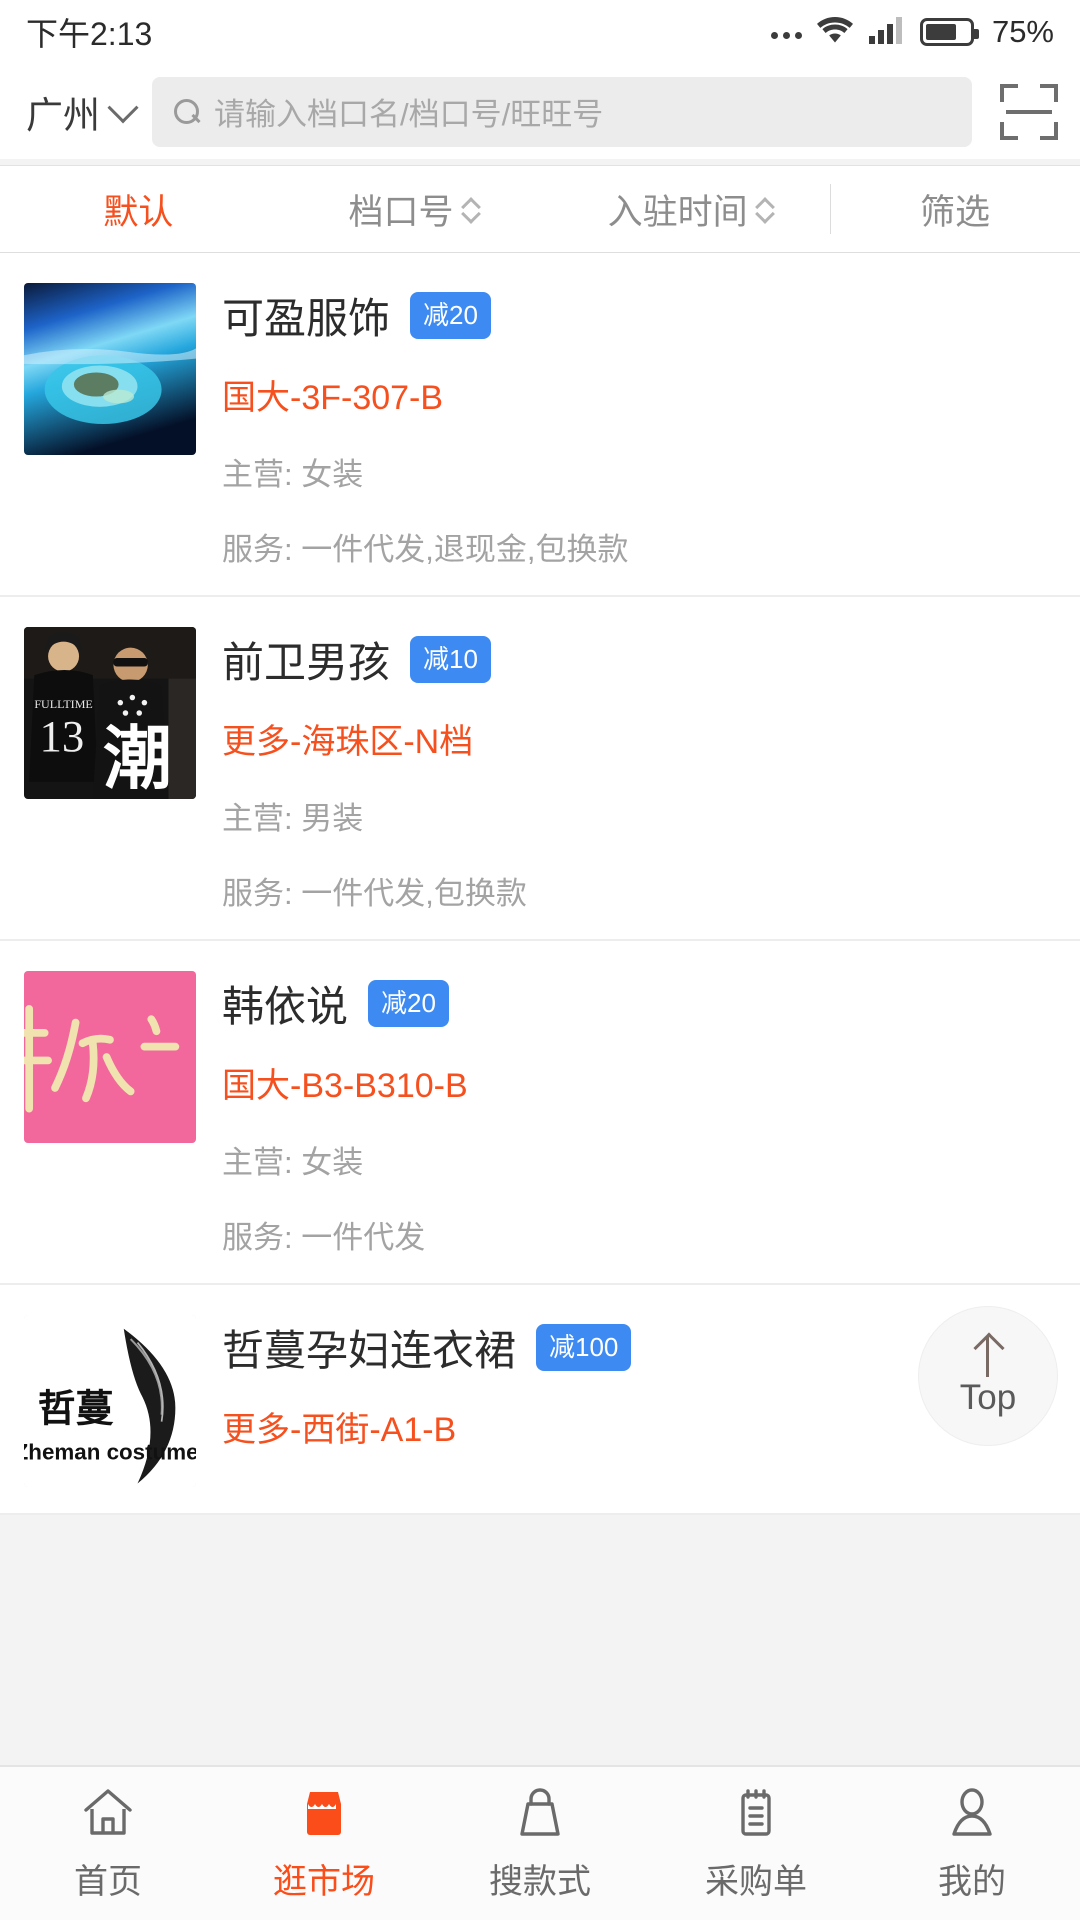 The width and height of the screenshot is (1080, 1920). Describe the element at coordinates (638, 770) in the screenshot. I see `store-info: 前卫男孩 减10 更多-海珠区-N档 主营: 男装 服务: 一件代发,包换款` at that location.